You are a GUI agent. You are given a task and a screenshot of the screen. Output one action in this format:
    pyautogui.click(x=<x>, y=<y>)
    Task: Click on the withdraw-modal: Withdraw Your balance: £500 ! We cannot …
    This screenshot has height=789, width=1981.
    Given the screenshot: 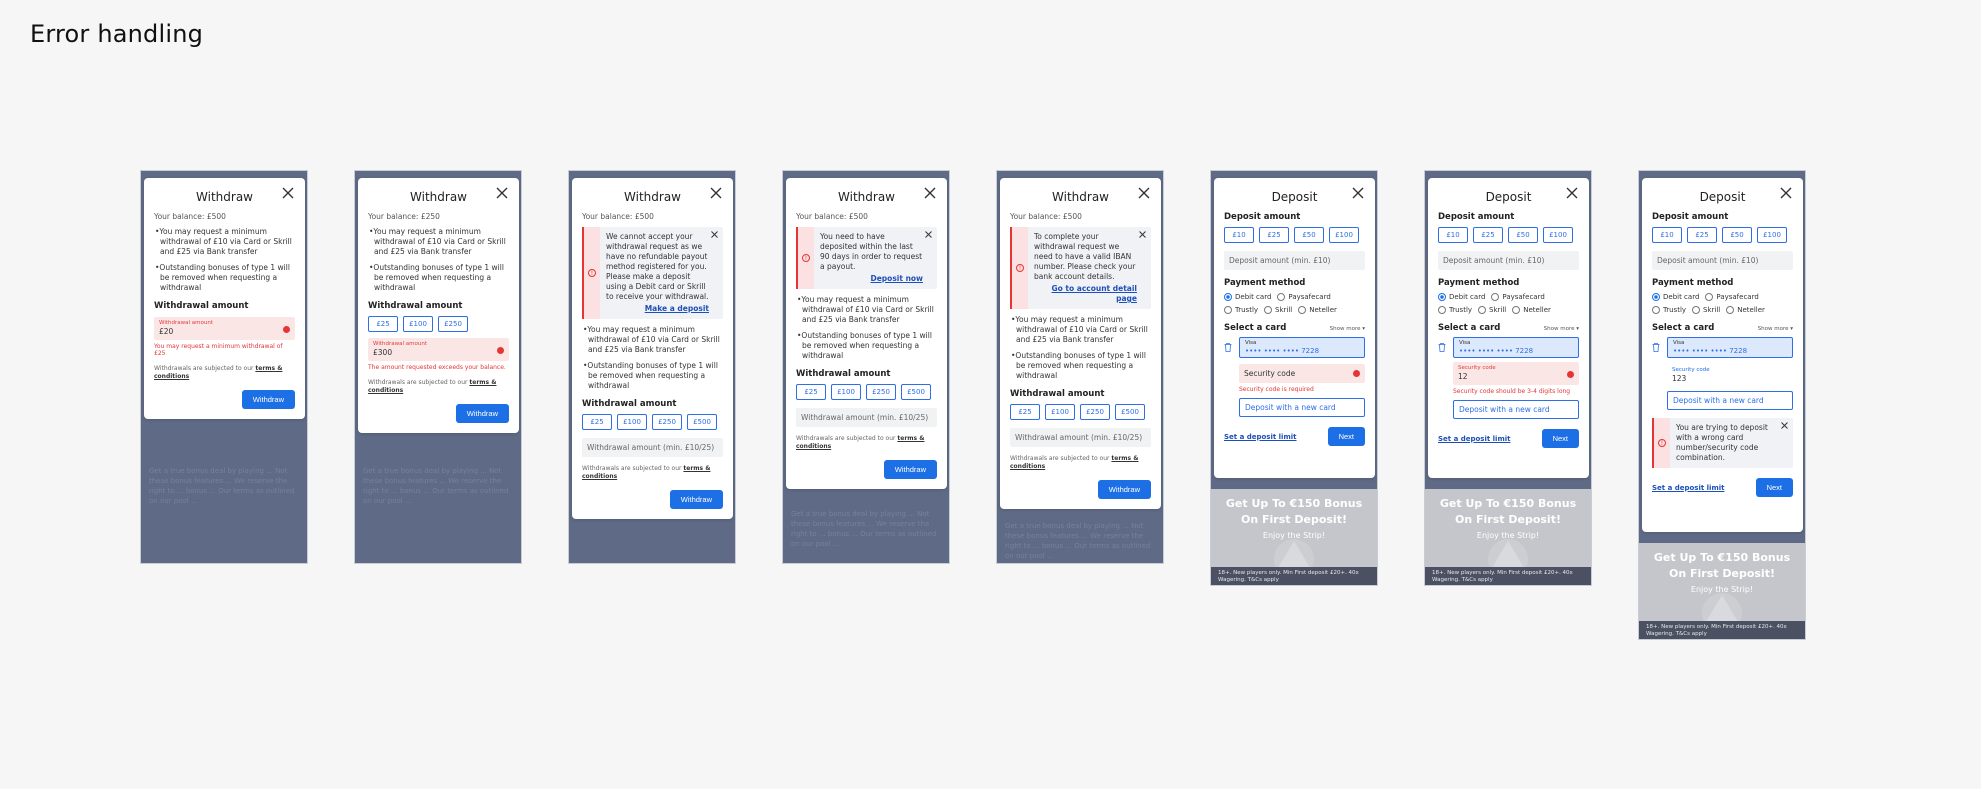 What is the action you would take?
    pyautogui.click(x=652, y=348)
    